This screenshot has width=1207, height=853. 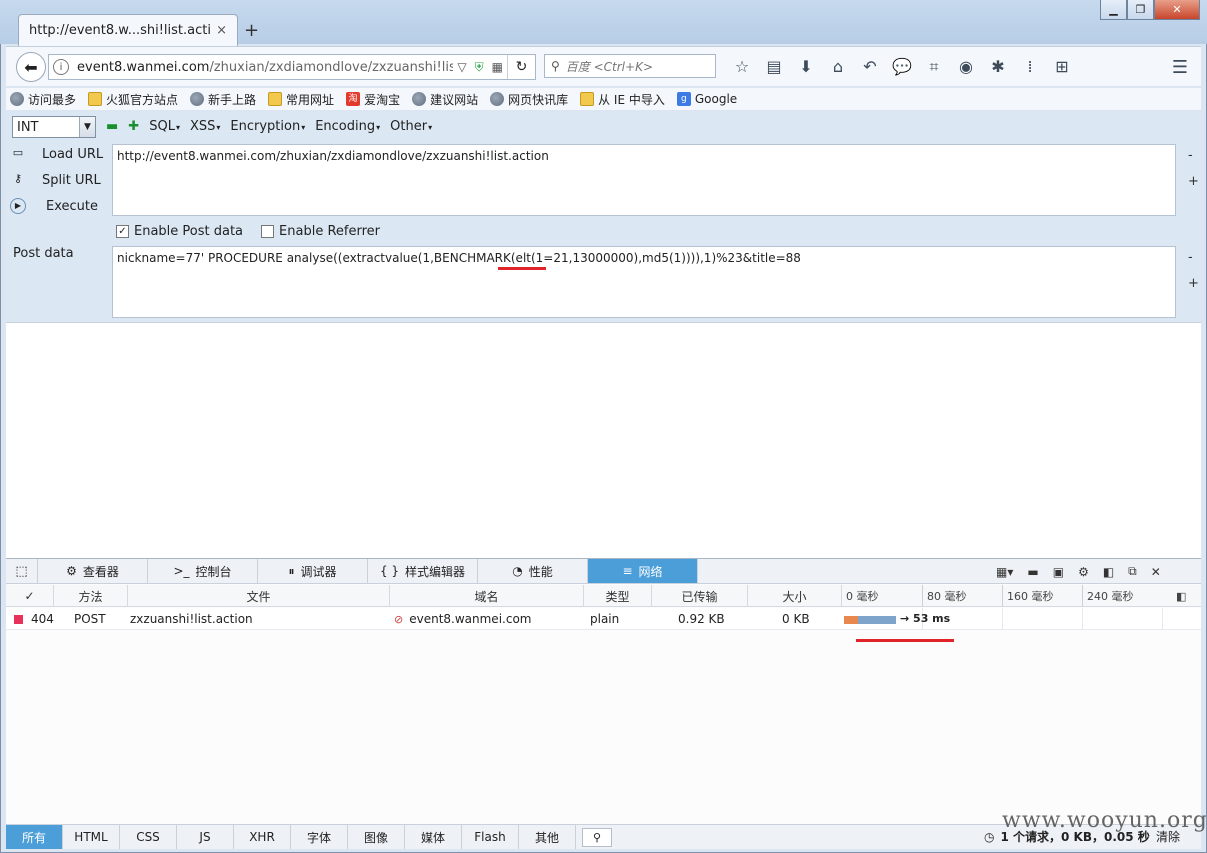 What do you see at coordinates (1004, 572) in the screenshot?
I see `layout-icon: ▦▾` at bounding box center [1004, 572].